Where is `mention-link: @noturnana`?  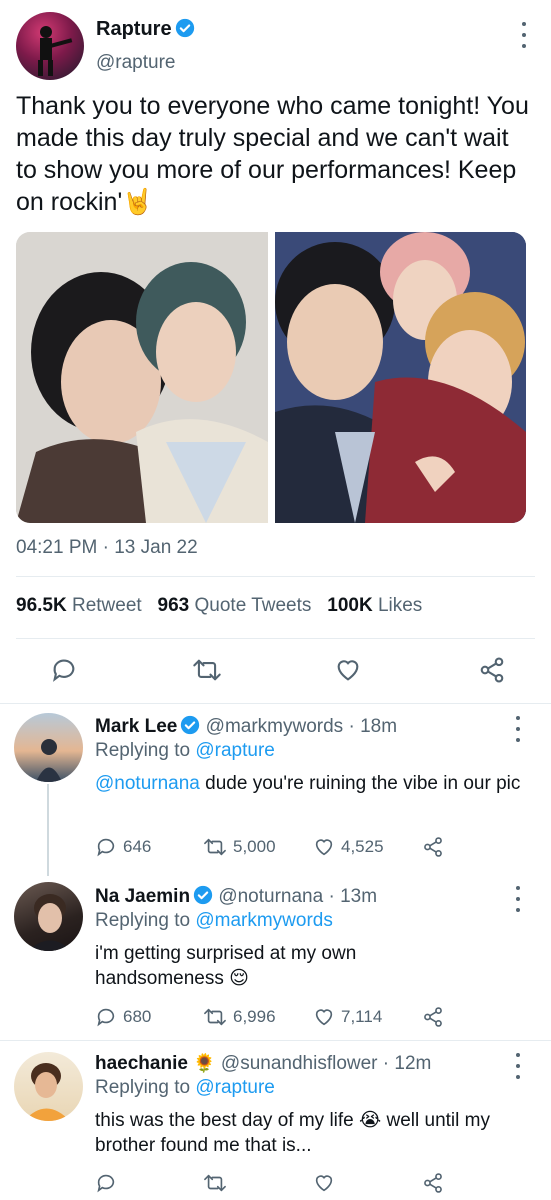
mention-link: @noturnana is located at coordinates (147, 783).